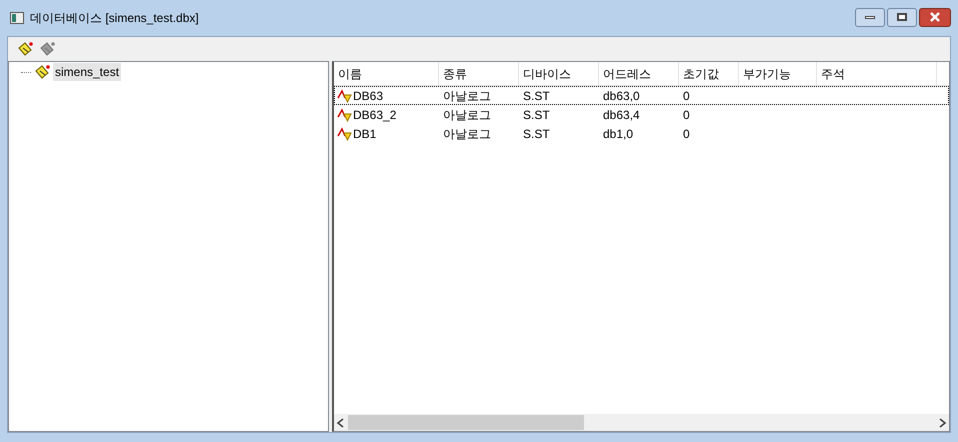 This screenshot has width=958, height=442. What do you see at coordinates (466, 422) in the screenshot?
I see `scrollbar-thumb` at bounding box center [466, 422].